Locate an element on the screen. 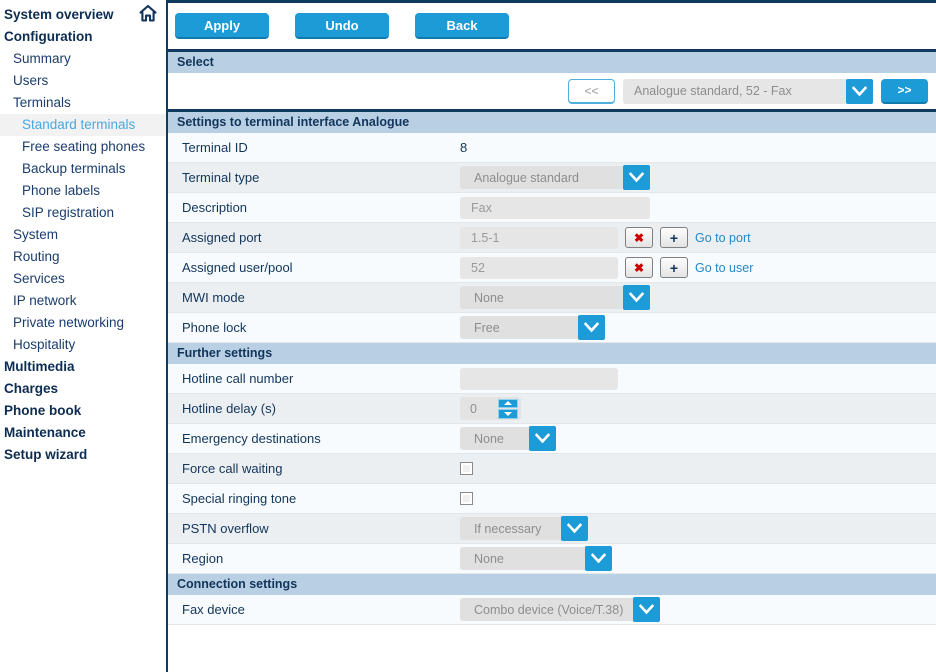 This screenshot has height=672, width=936. form-row: MWI mode None is located at coordinates (552, 298).